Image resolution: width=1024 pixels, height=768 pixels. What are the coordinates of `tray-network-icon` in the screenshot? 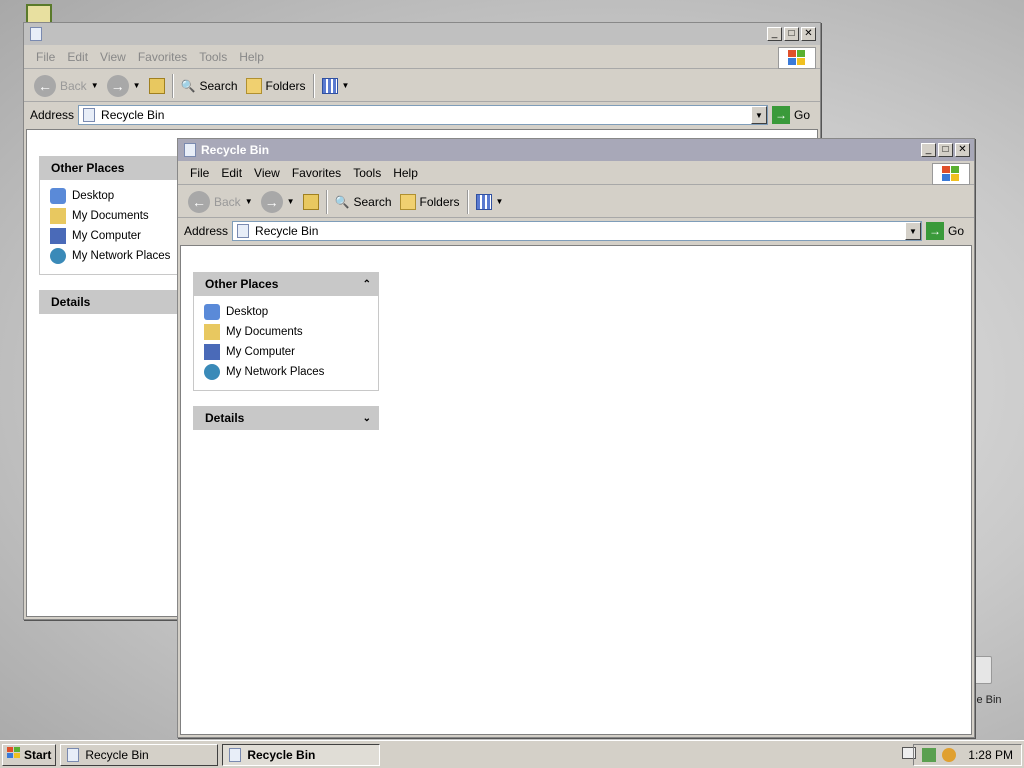 It's located at (929, 755).